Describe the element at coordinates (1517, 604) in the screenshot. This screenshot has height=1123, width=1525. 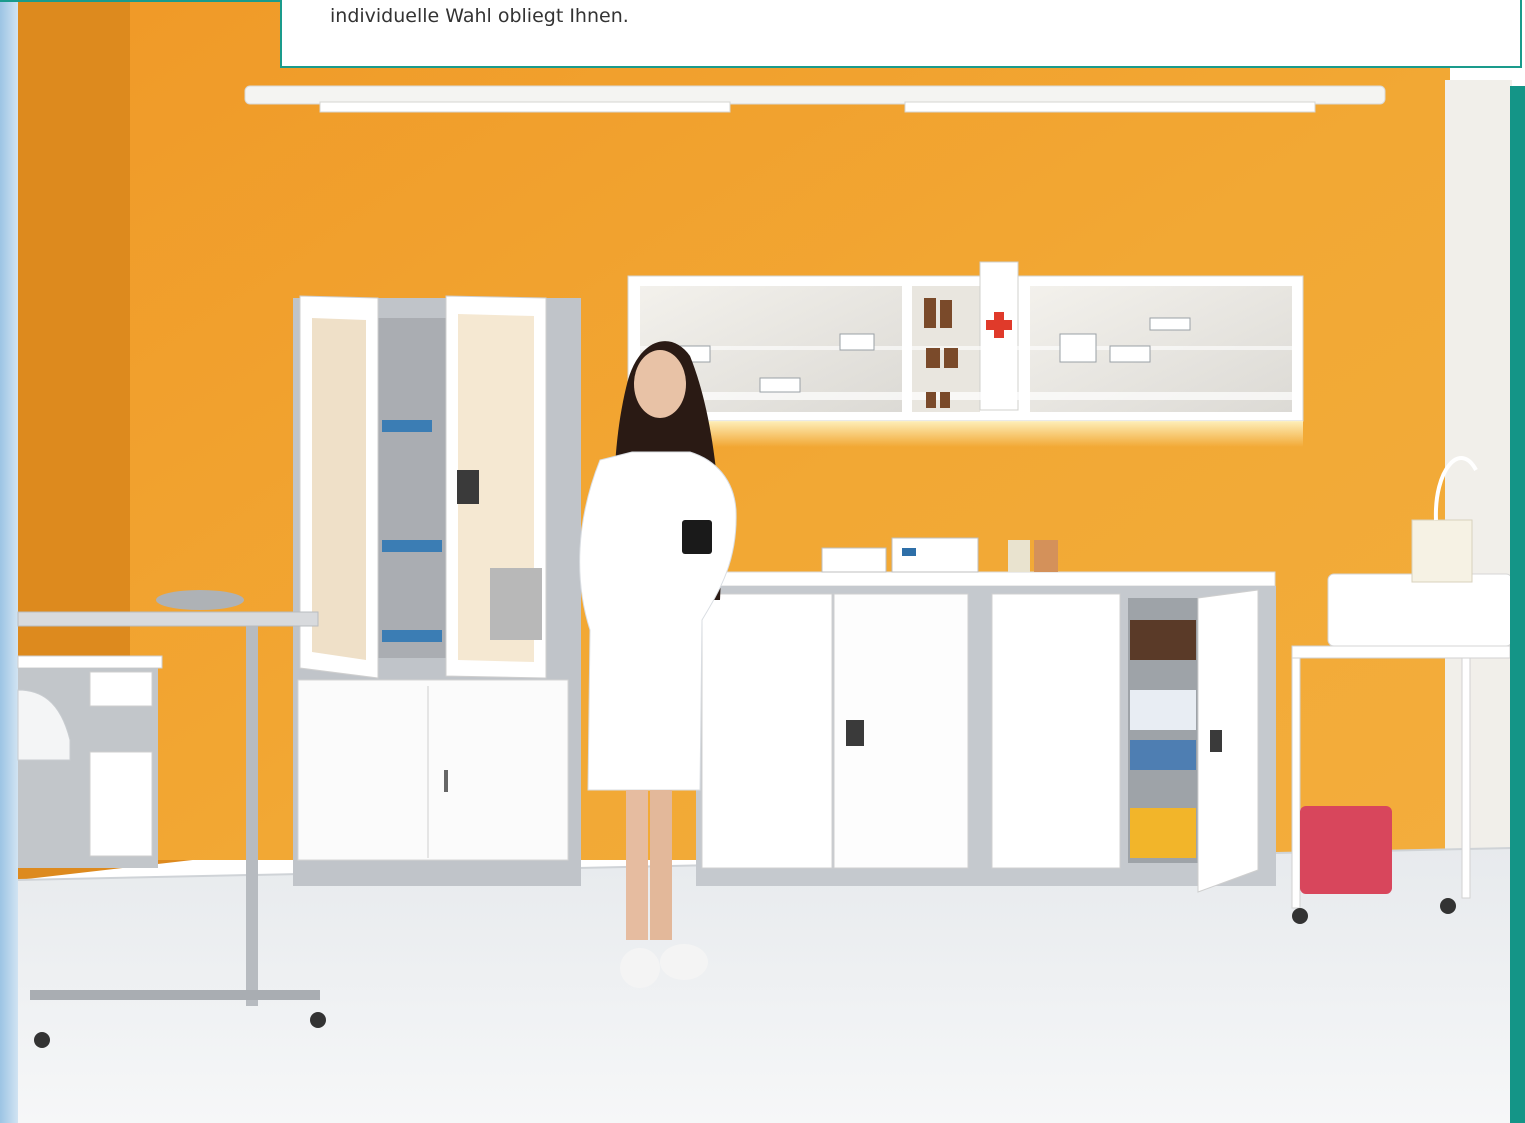
I see `frame-accent-bar` at that location.